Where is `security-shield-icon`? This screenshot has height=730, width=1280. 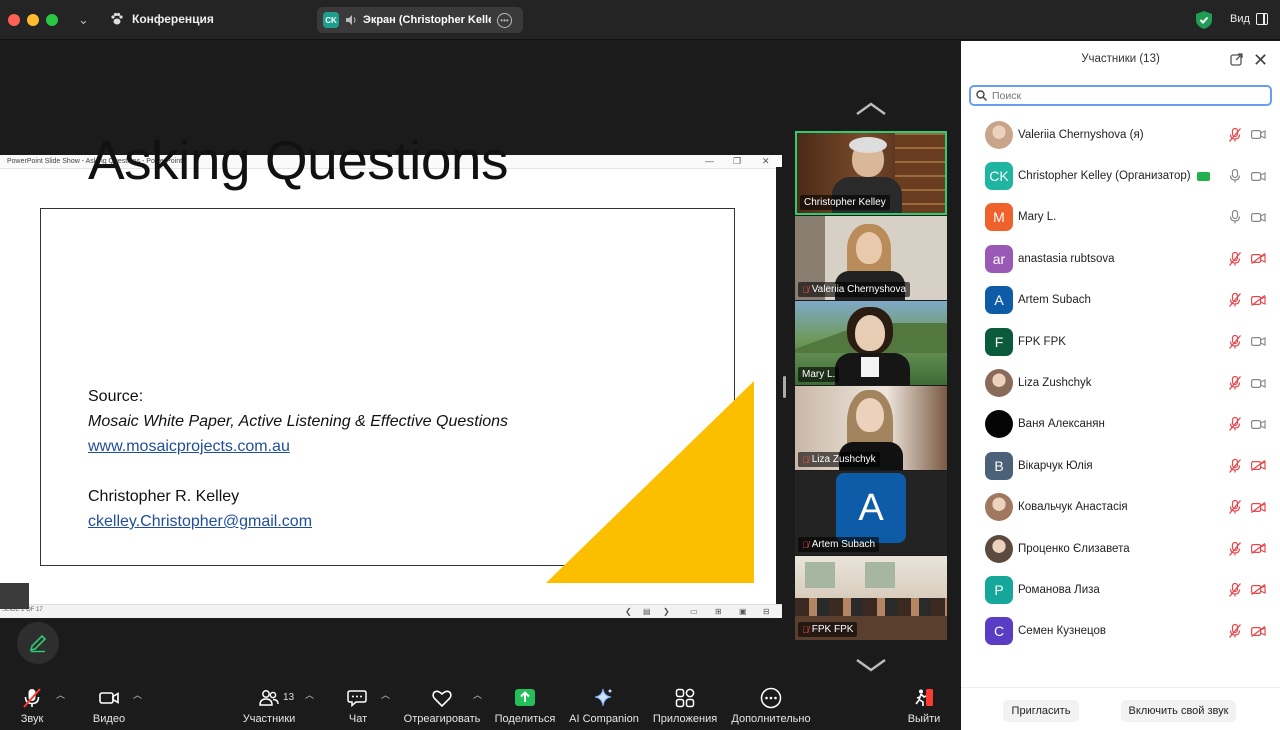
security-shield-icon is located at coordinates (1204, 20).